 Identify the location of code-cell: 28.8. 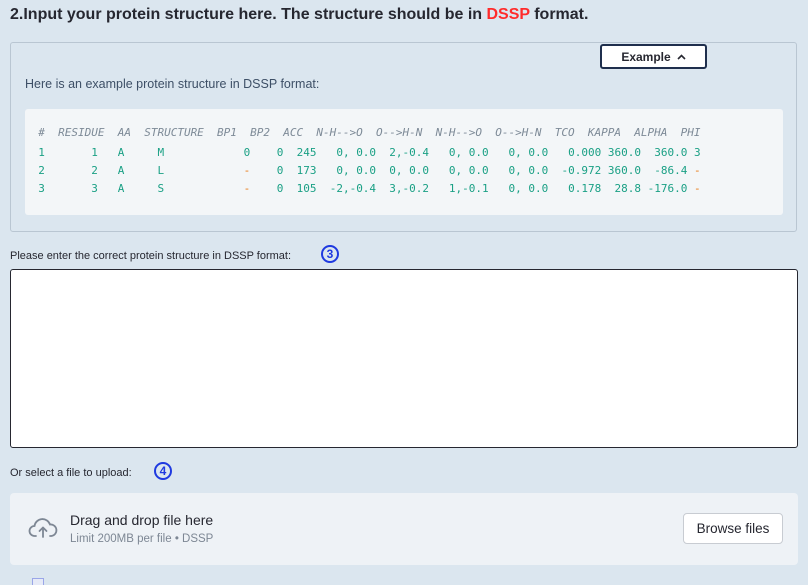
(621, 188).